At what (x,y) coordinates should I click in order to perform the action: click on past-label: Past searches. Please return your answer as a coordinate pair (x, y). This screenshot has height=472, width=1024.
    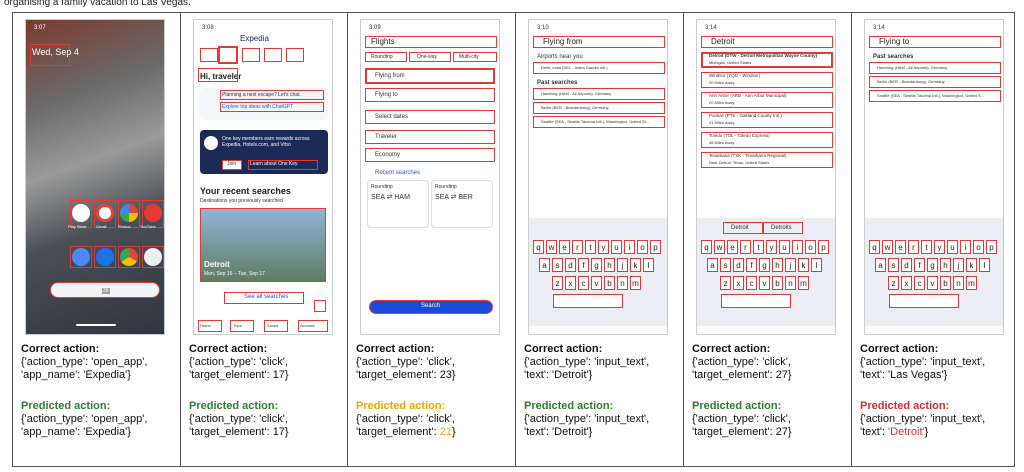
    Looking at the image, I should click on (557, 83).